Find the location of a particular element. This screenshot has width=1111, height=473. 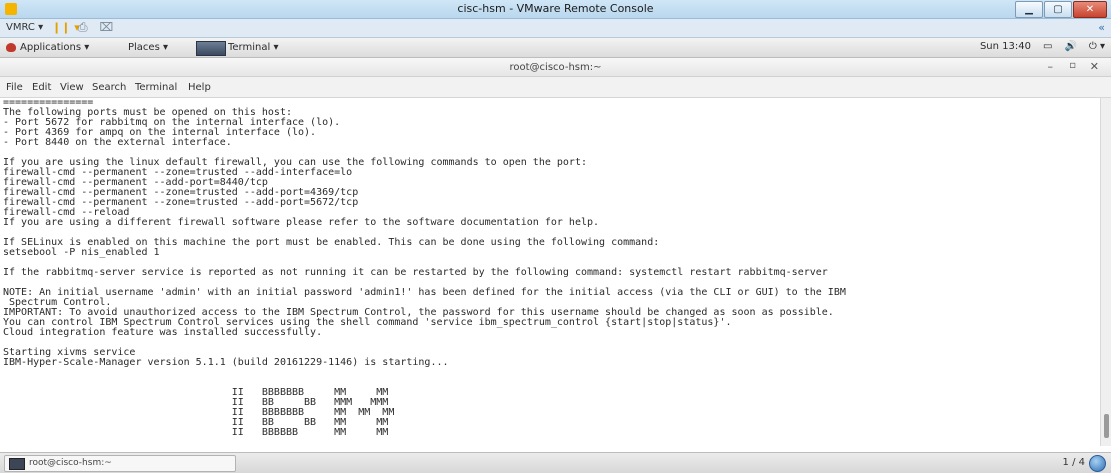

window-controls: ▁ ▢ ✕ is located at coordinates (1061, 9).